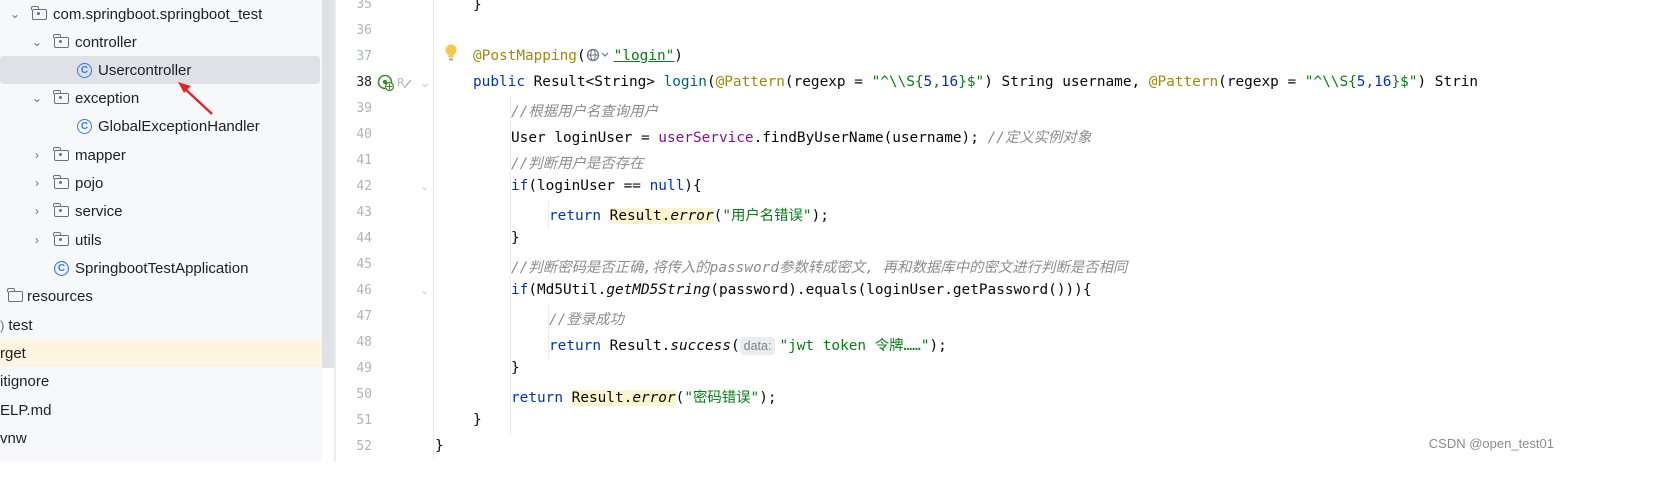 The width and height of the screenshot is (1660, 488). I want to click on tree-item-label: SpringbootTestApplication, so click(162, 268).